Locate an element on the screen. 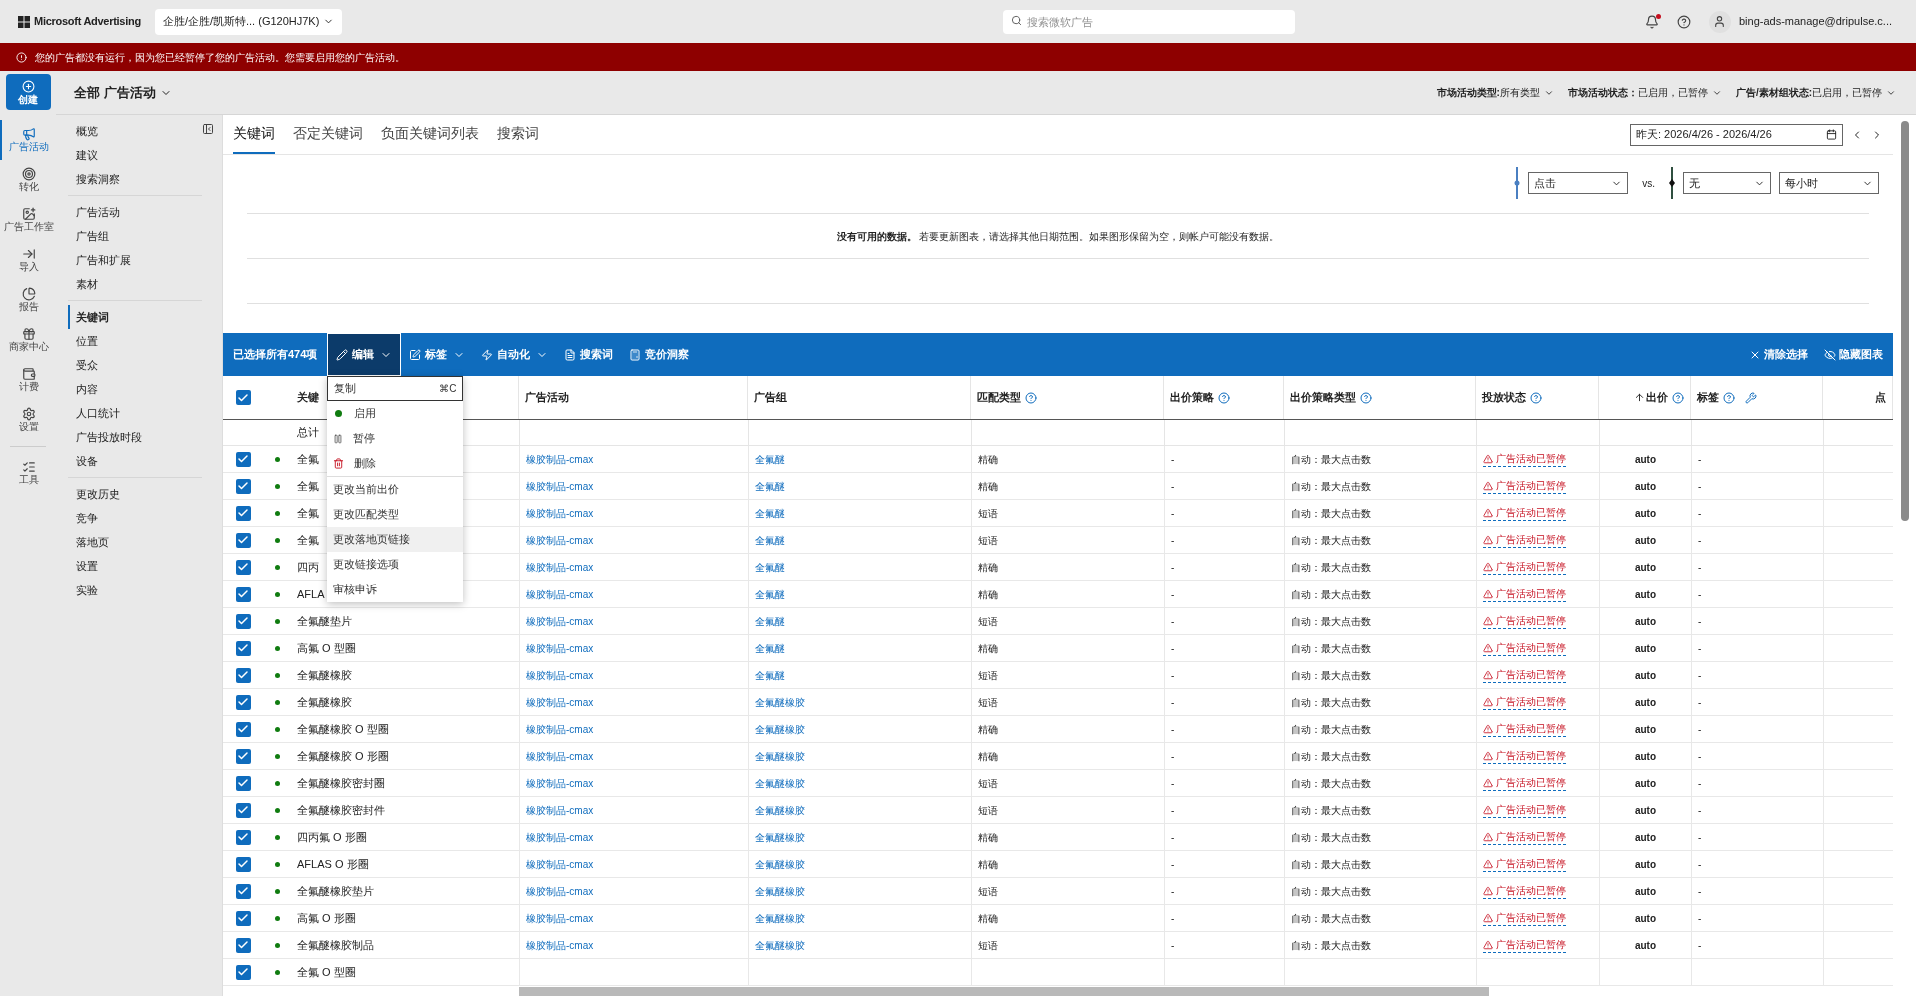 Image resolution: width=1916 pixels, height=996 pixels. wrench-icon is located at coordinates (1751, 397).